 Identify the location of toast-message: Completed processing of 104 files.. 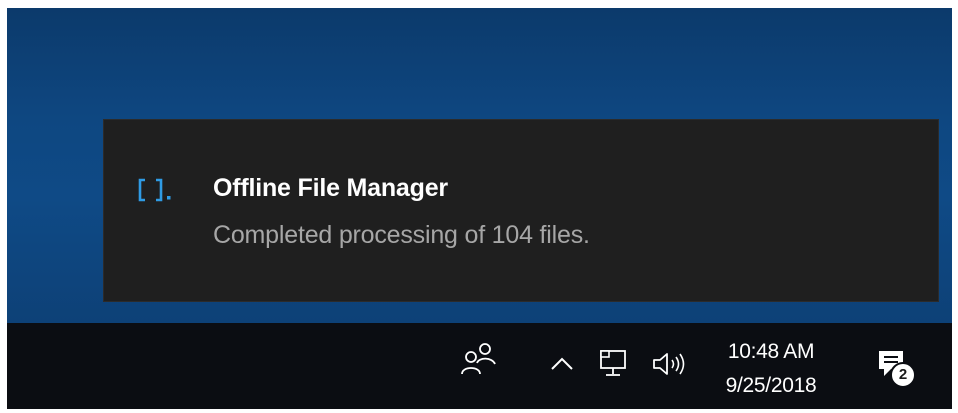
(401, 235).